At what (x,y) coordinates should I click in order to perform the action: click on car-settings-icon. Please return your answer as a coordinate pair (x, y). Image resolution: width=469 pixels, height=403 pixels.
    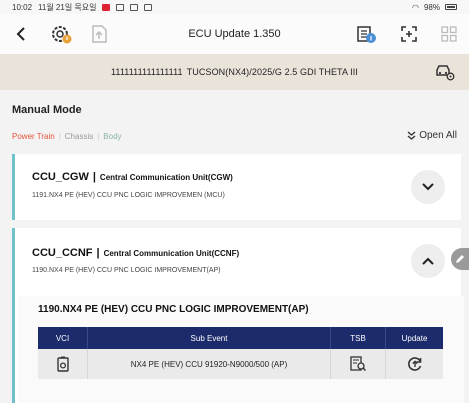
    Looking at the image, I should click on (445, 73).